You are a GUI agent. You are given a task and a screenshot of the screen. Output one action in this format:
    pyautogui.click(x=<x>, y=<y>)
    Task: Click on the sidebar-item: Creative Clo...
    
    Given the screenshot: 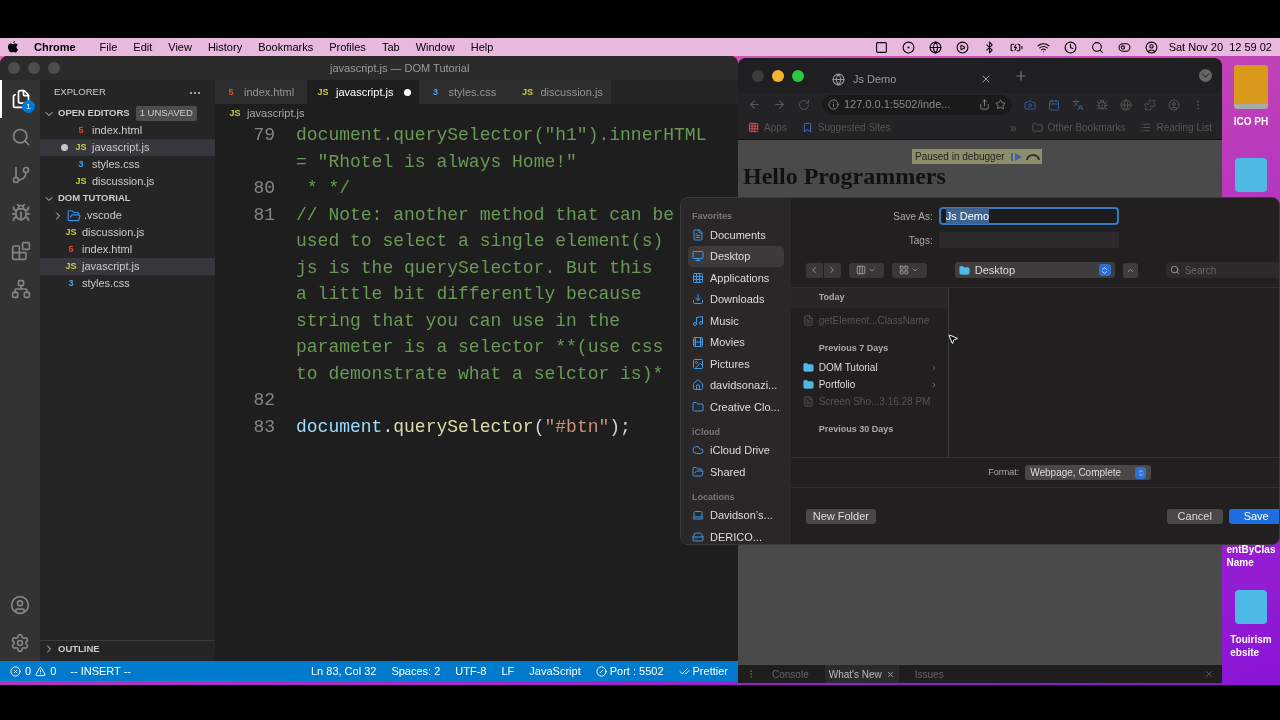 What is the action you would take?
    pyautogui.click(x=736, y=407)
    